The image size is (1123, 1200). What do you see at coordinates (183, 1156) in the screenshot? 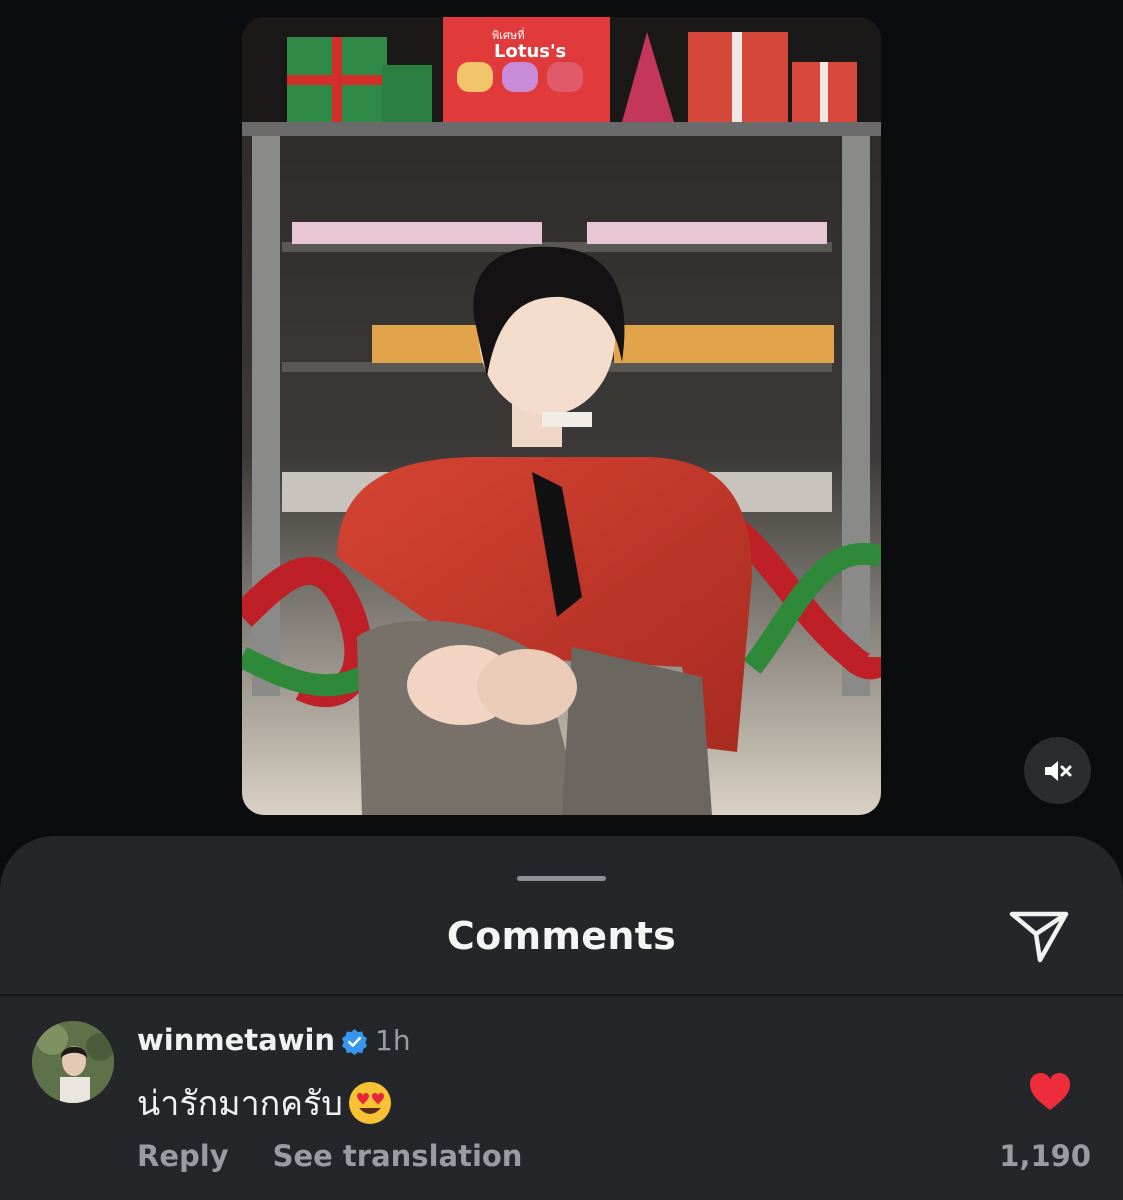
I see `reply-button: Reply` at bounding box center [183, 1156].